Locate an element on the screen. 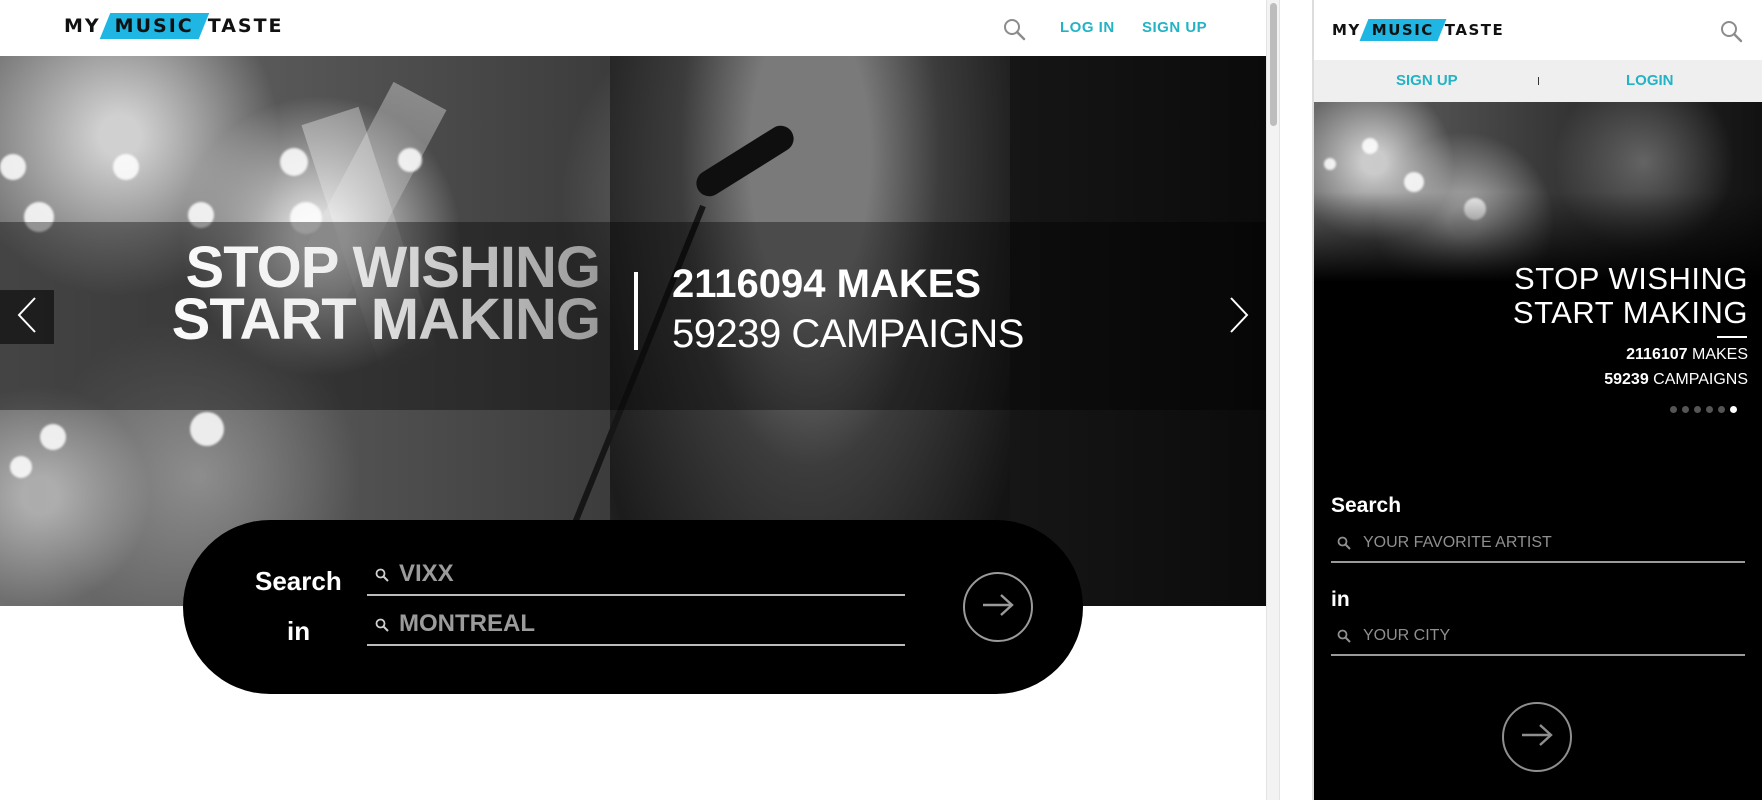 This screenshot has height=800, width=1762. chevron-left-icon is located at coordinates (27, 317).